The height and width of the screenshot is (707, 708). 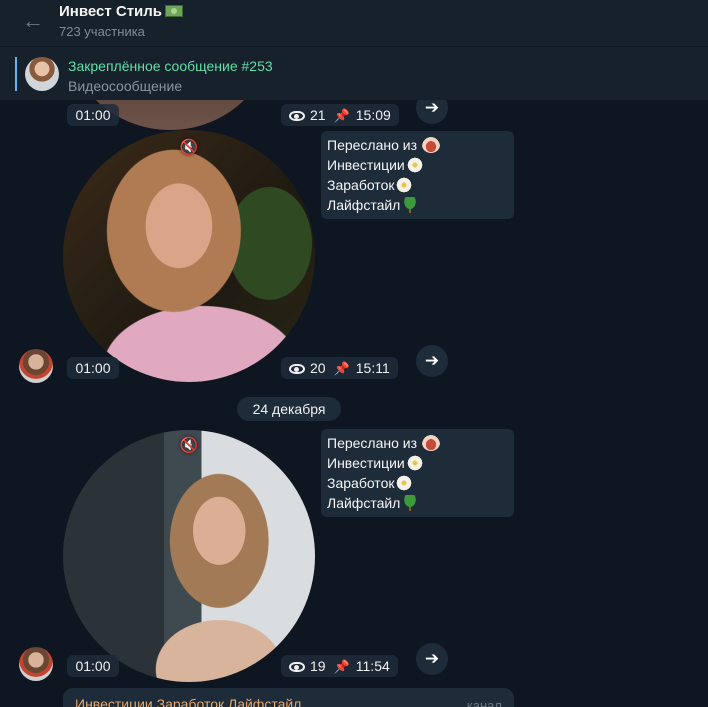 I want to click on views-count: 21, so click(x=318, y=115).